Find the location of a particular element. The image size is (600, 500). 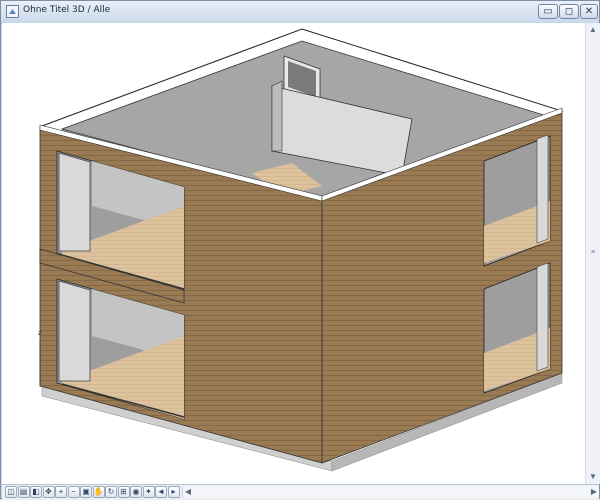

scroll-up-arrow: ▲ is located at coordinates (593, 30).